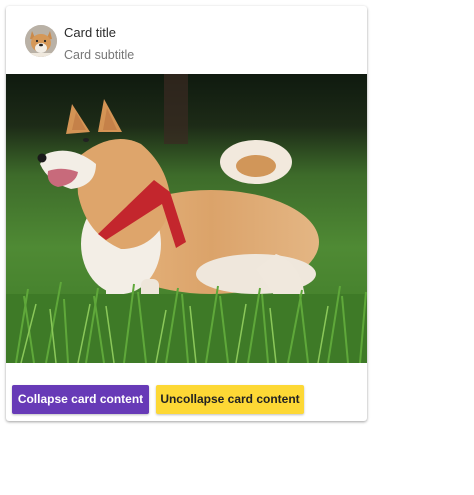  I want to click on dog-avatar-image, so click(41, 41).